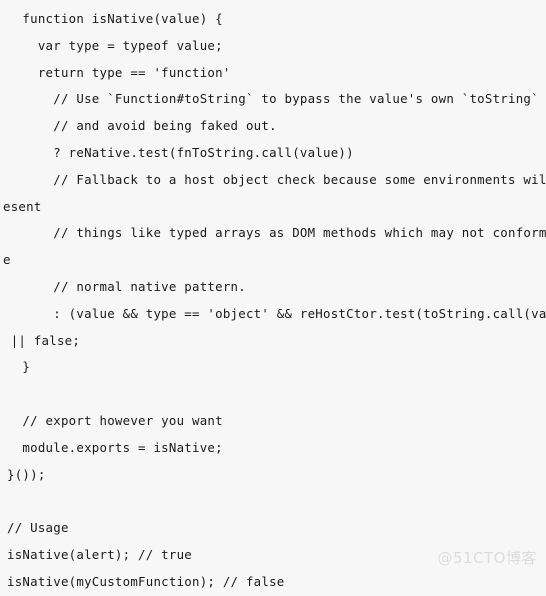  What do you see at coordinates (22, 206) in the screenshot?
I see `code-line: esent` at bounding box center [22, 206].